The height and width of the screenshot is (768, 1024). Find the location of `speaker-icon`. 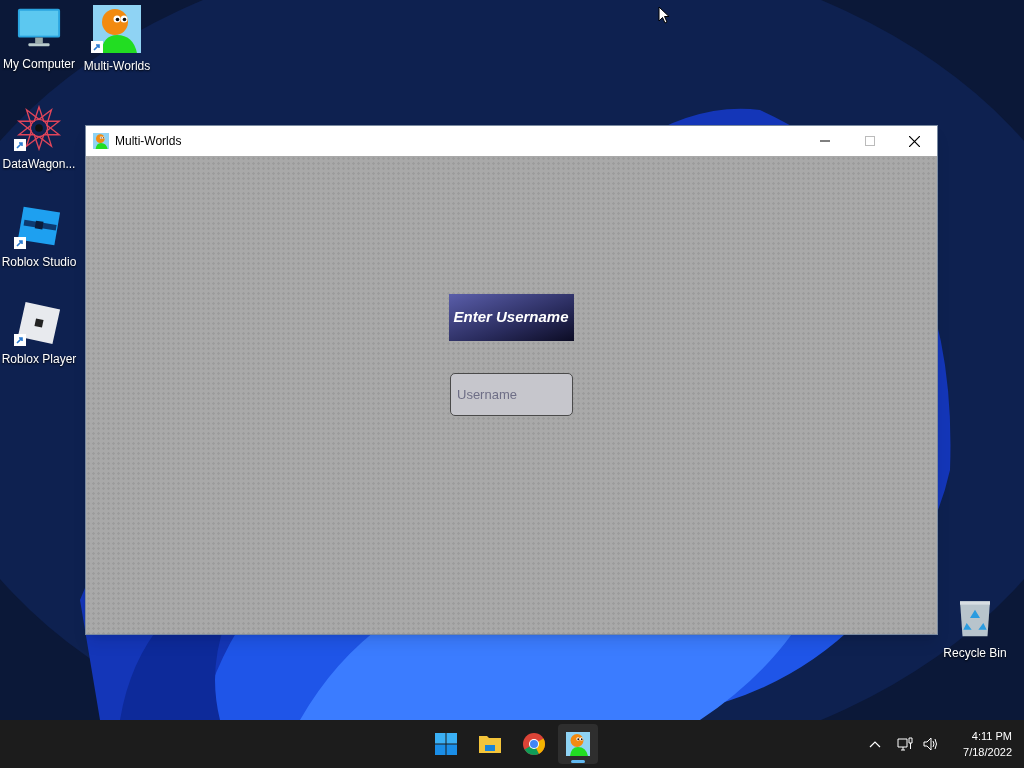

speaker-icon is located at coordinates (931, 744).